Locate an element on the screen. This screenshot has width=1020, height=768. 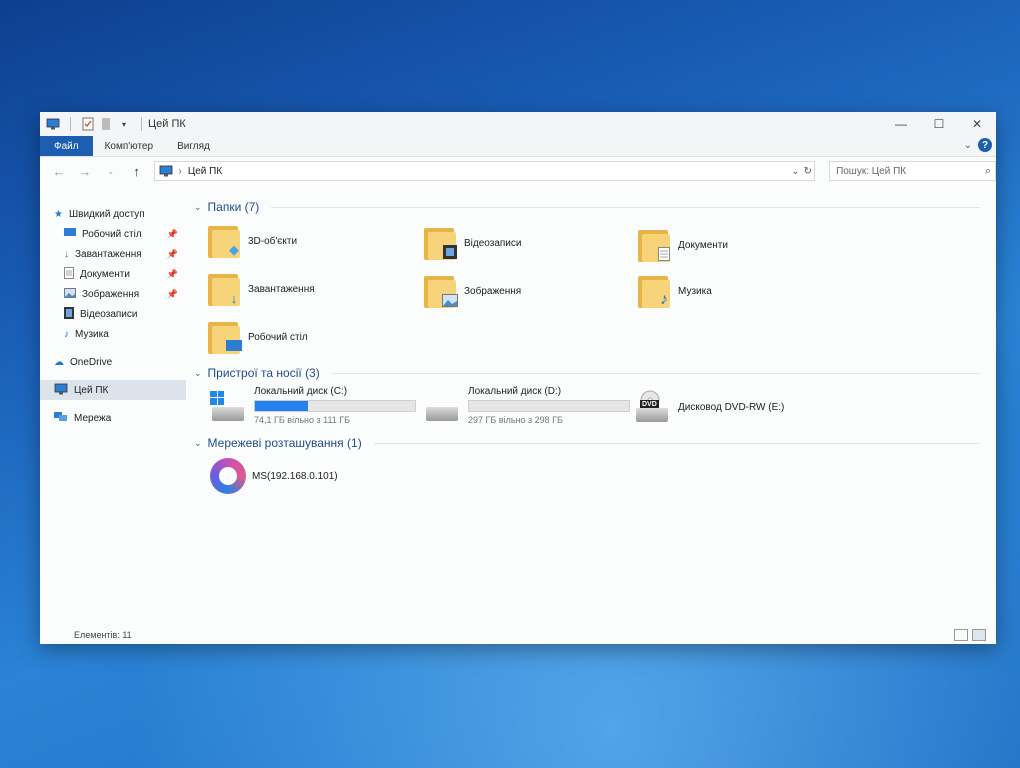
folder-tile: ↓ Завантаження is located at coordinates (308, 289).